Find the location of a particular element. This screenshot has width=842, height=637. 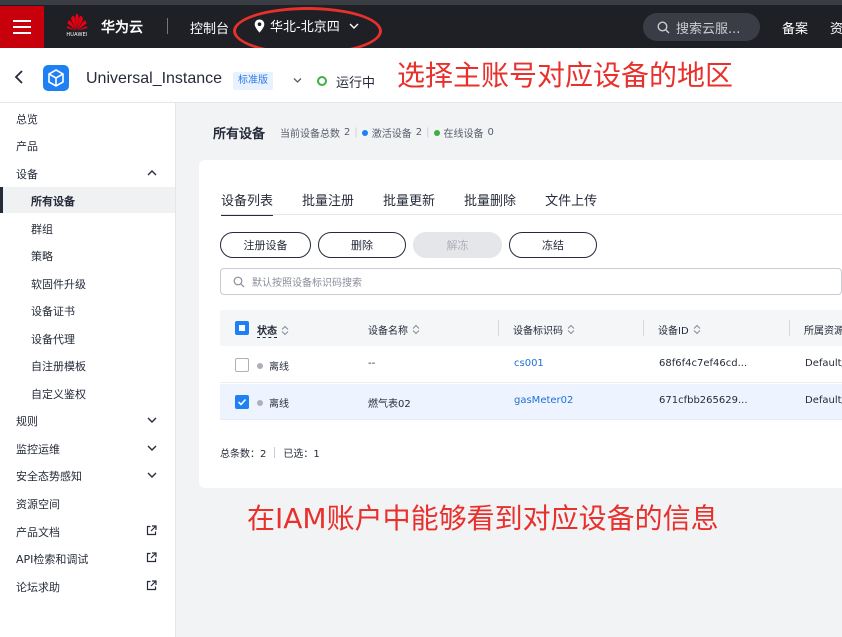

sidebar-item-label: 规则 is located at coordinates (27, 421).